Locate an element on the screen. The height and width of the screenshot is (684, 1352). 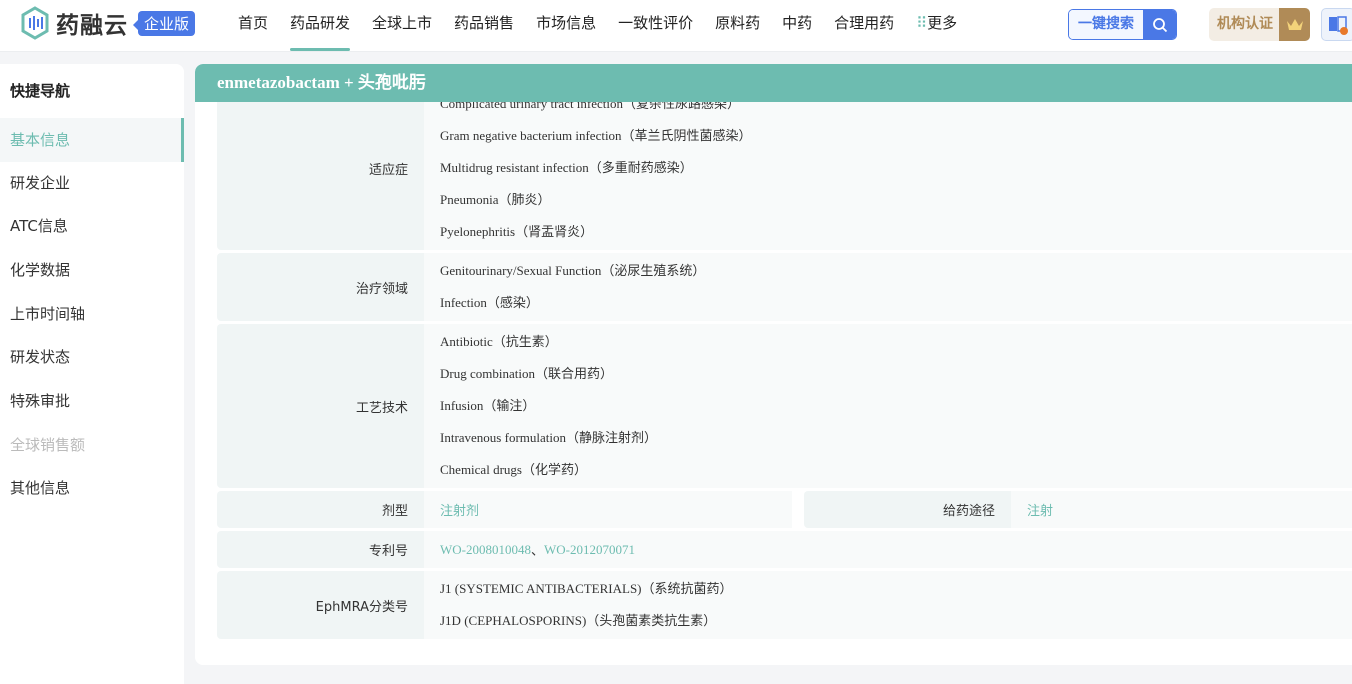
sidebar-item-timeline: 上市时间轴 is located at coordinates (92, 314).